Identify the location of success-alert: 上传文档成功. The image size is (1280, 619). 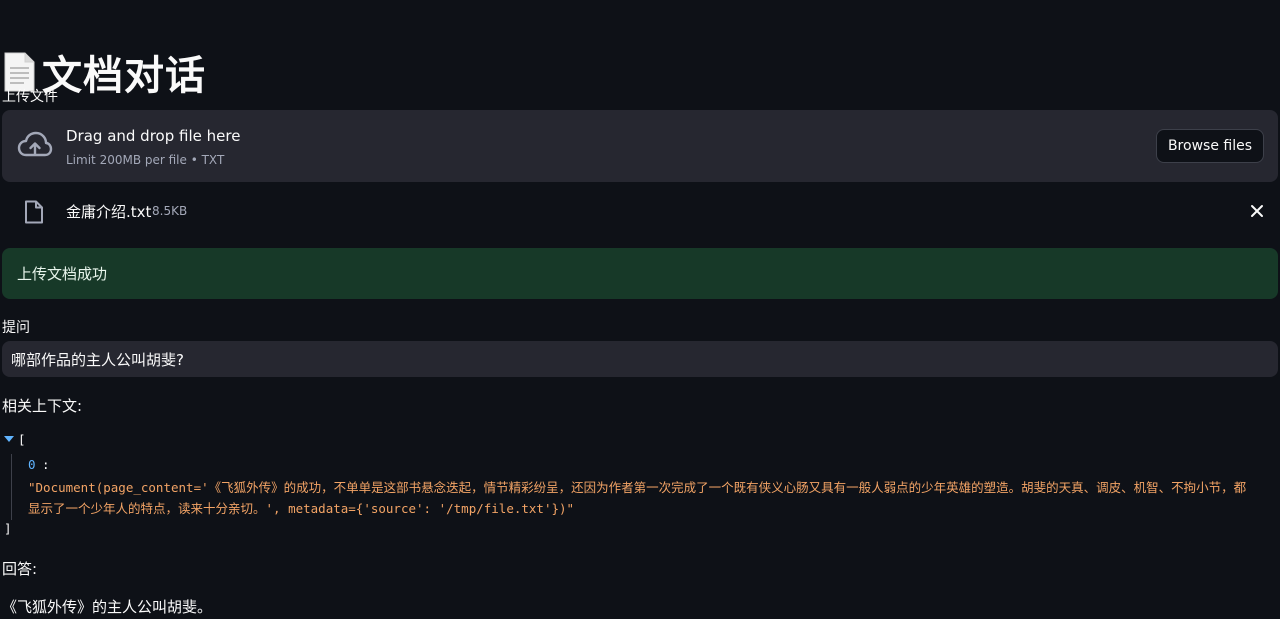
(640, 273).